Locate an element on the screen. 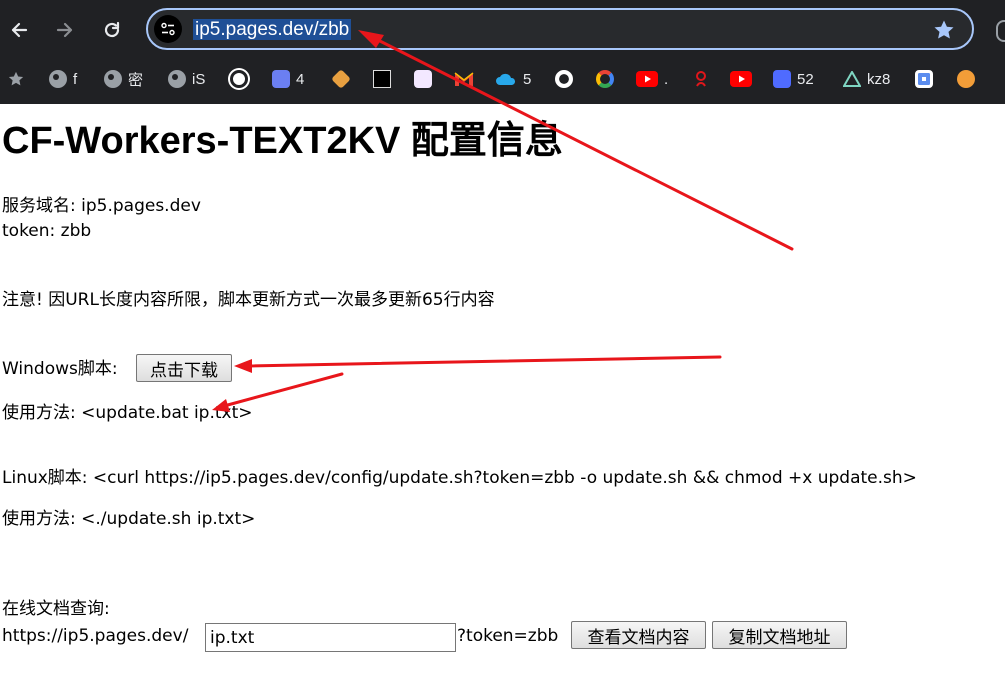 This screenshot has height=689, width=1005. orange-icon is located at coordinates (966, 79).